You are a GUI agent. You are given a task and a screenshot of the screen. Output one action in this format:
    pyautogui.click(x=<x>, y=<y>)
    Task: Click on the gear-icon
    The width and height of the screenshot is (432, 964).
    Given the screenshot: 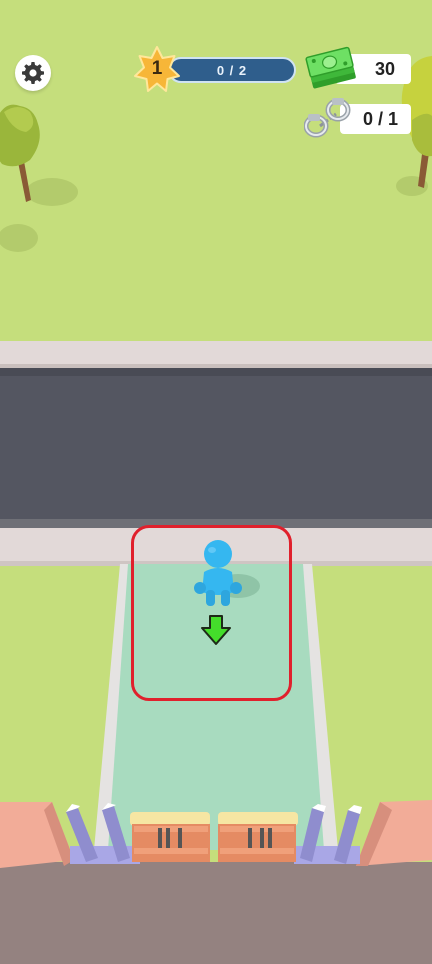 What is the action you would take?
    pyautogui.click(x=33, y=73)
    